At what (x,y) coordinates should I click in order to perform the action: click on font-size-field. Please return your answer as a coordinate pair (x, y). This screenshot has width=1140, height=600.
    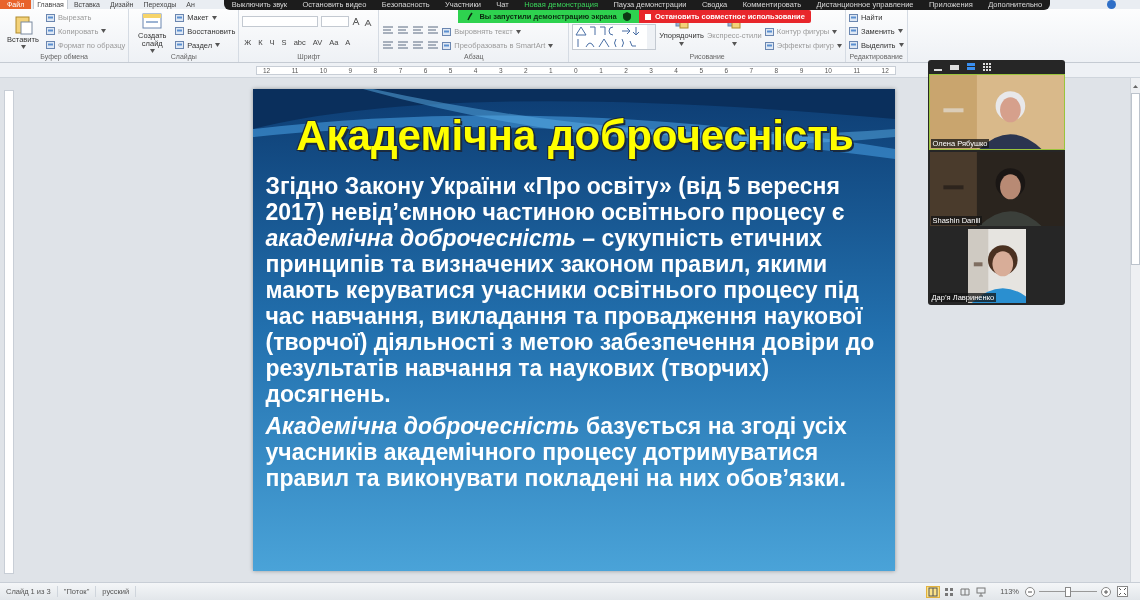
    Looking at the image, I should click on (335, 22).